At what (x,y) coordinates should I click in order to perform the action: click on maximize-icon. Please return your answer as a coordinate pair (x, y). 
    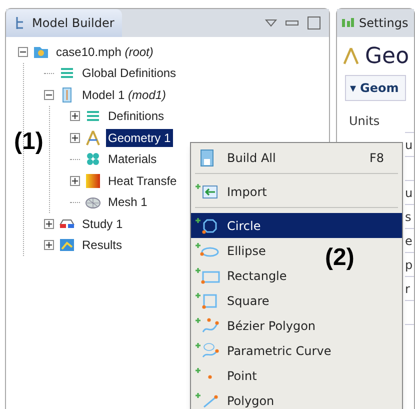
    Looking at the image, I should click on (314, 23).